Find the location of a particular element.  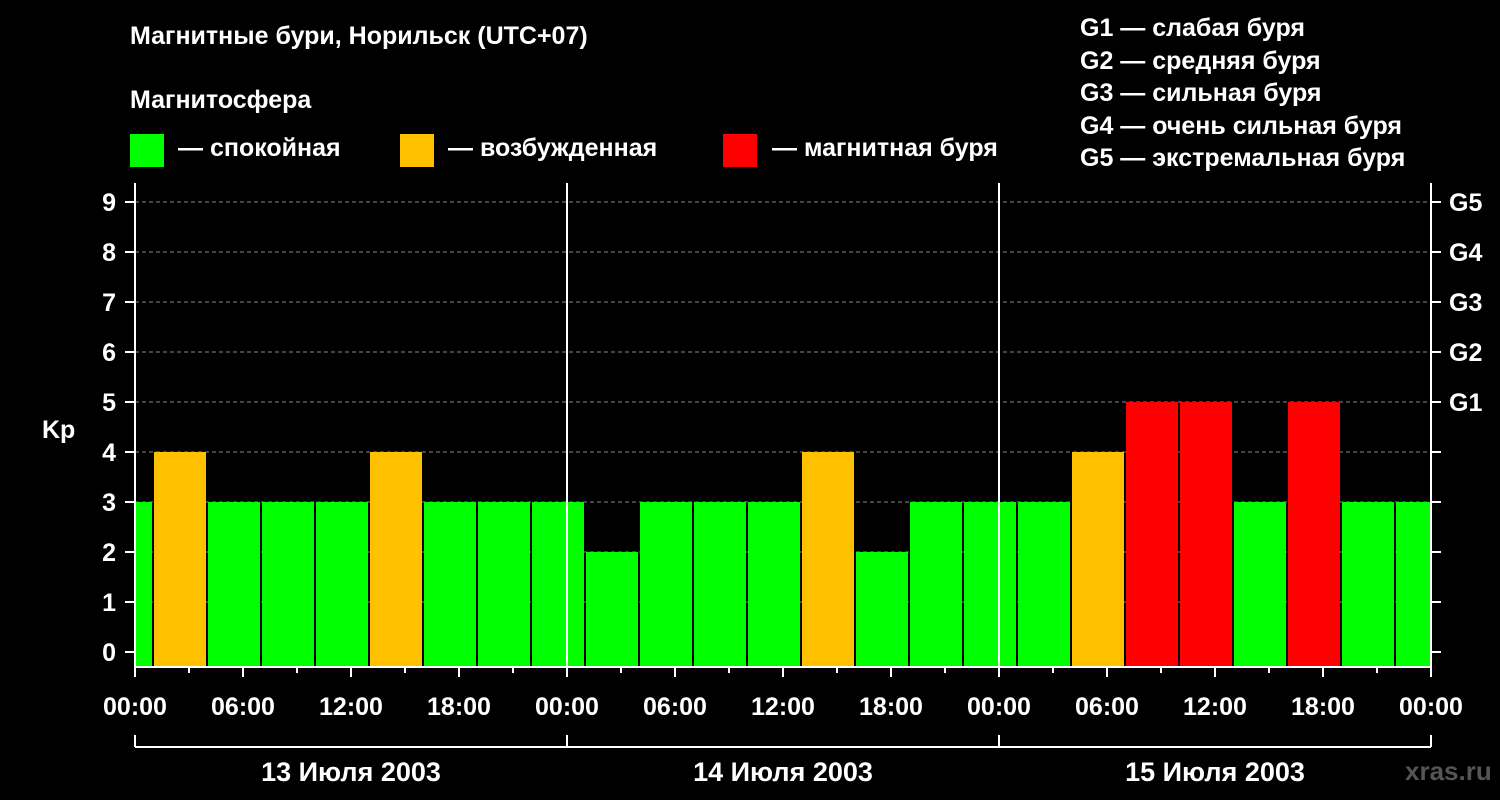

g-axis-label: G5 is located at coordinates (1465, 203).